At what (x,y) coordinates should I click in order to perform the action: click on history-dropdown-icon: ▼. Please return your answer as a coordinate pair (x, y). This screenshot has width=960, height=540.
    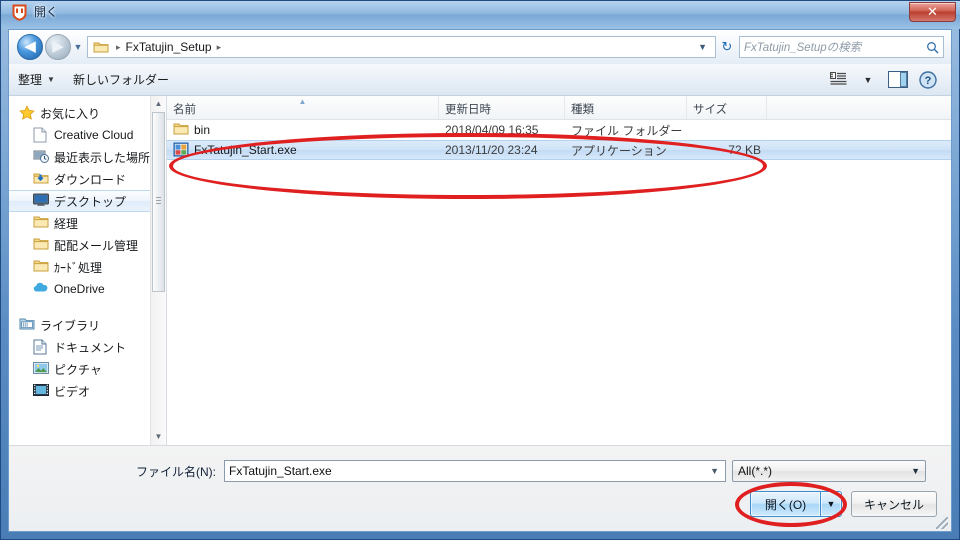
    Looking at the image, I should click on (78, 47).